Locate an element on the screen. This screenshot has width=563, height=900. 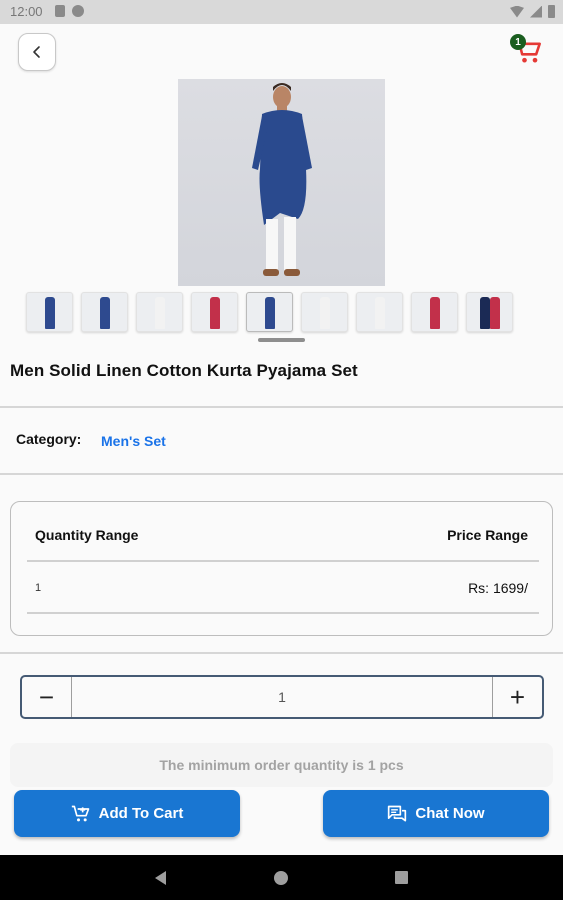
model-figure is located at coordinates (282, 179).